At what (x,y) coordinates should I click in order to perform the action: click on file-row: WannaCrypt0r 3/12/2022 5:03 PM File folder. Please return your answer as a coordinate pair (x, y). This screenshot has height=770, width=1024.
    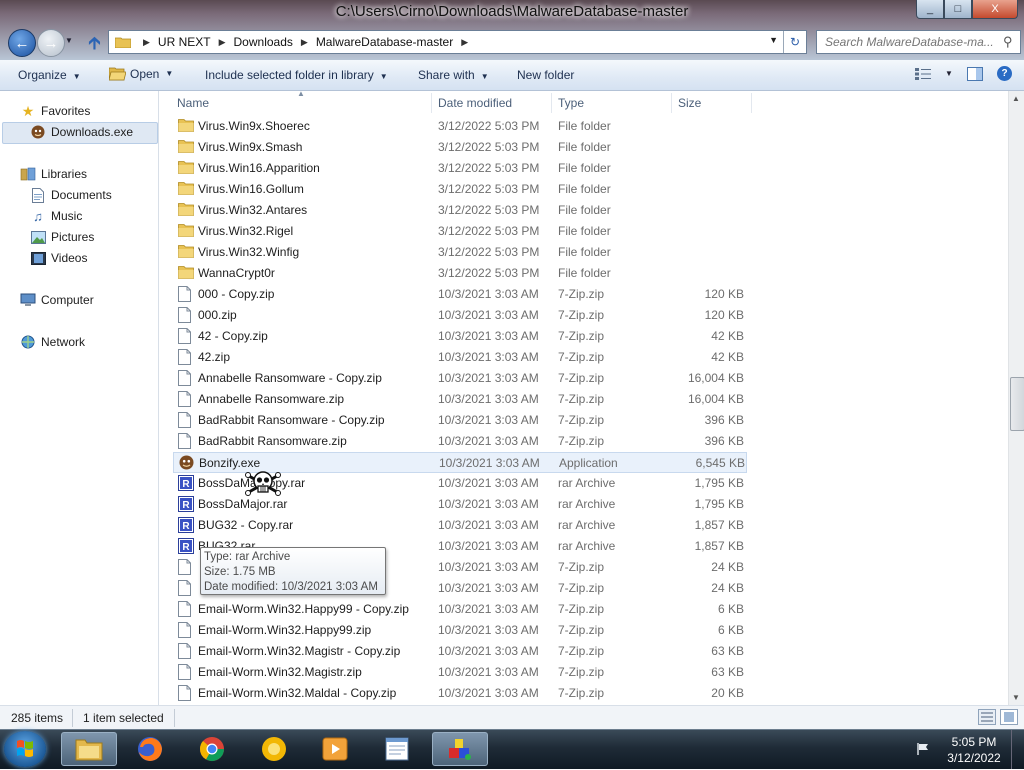
    Looking at the image, I should click on (460, 273).